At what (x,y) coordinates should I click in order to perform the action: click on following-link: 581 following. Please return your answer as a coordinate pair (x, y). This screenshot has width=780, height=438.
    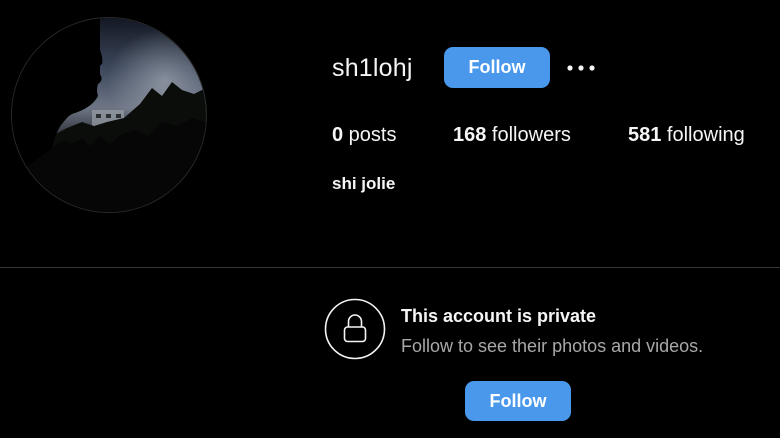
    Looking at the image, I should click on (686, 135).